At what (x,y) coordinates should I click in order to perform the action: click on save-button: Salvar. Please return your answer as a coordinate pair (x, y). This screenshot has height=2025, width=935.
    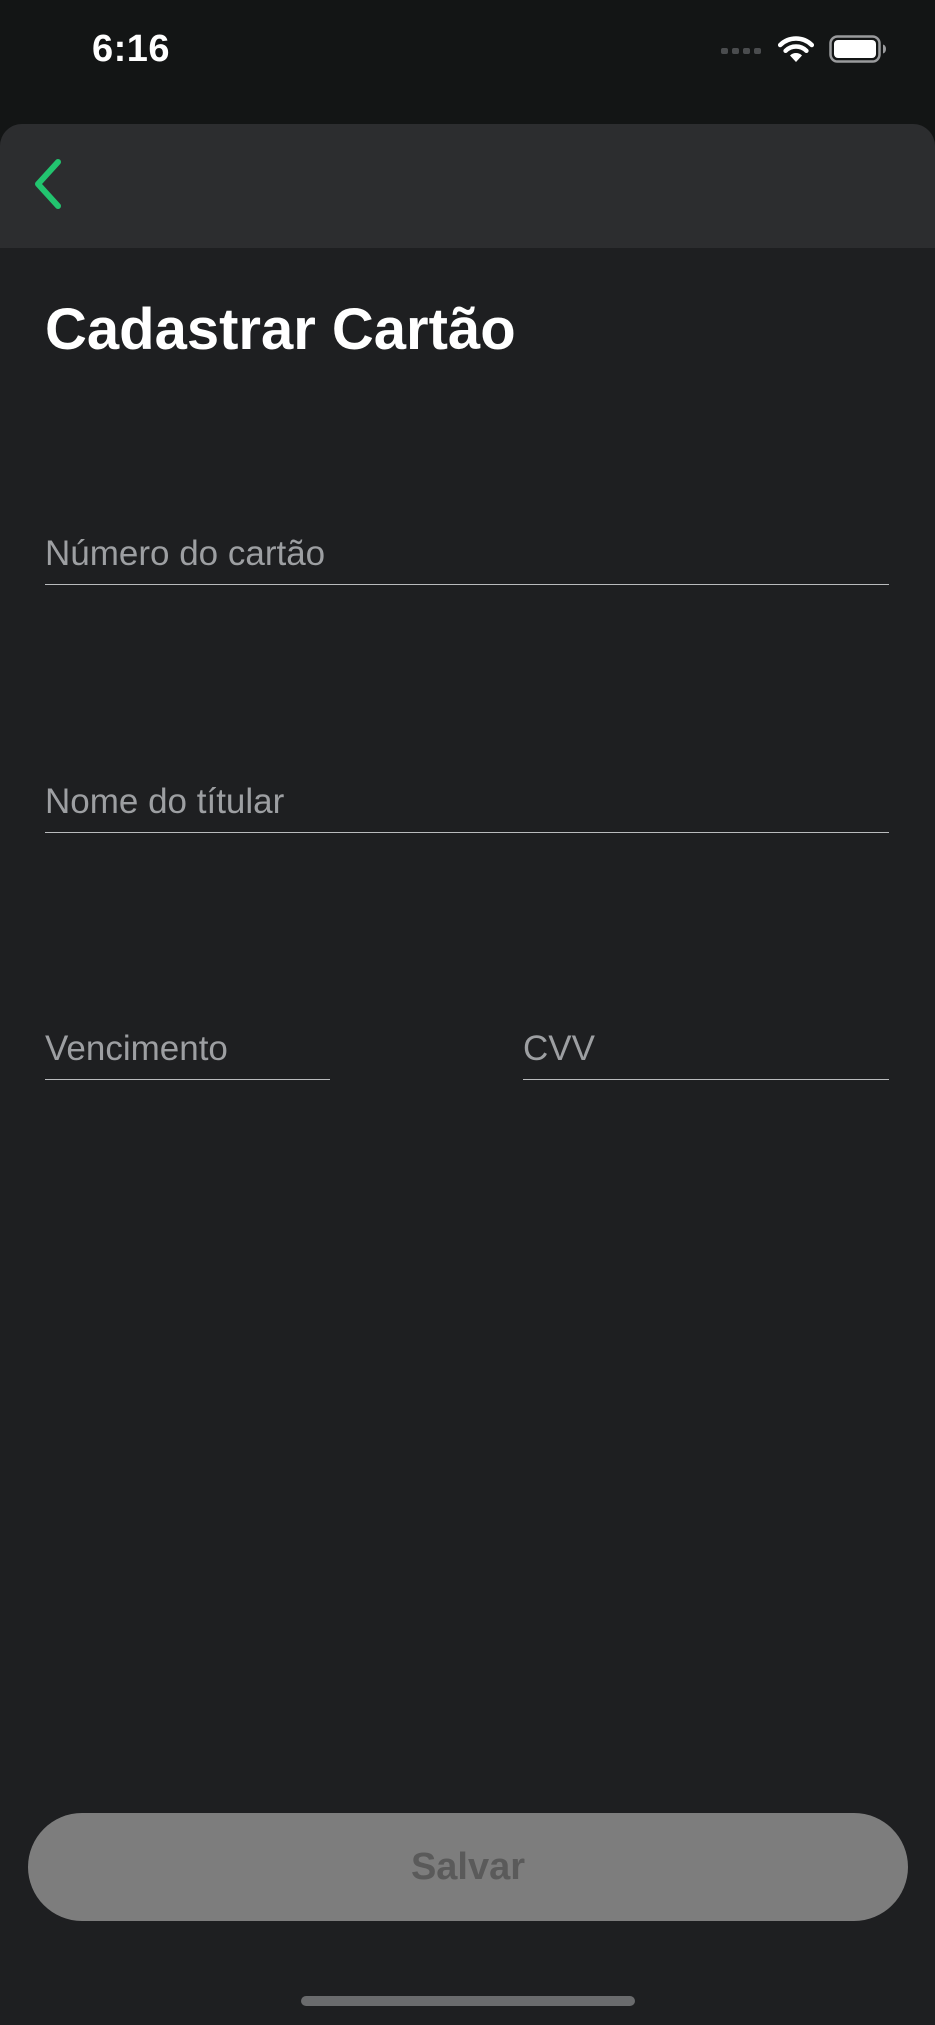
    Looking at the image, I should click on (468, 1867).